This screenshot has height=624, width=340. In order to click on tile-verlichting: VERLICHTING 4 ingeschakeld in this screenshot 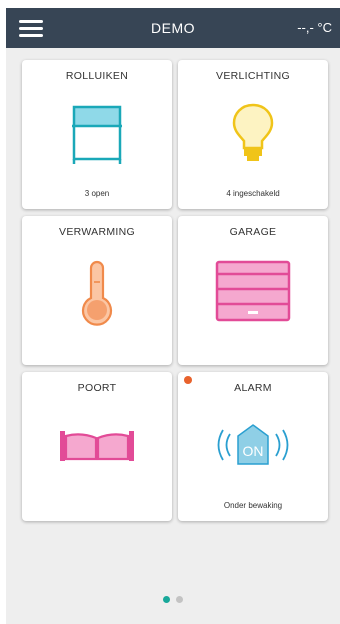, I will do `click(253, 134)`.